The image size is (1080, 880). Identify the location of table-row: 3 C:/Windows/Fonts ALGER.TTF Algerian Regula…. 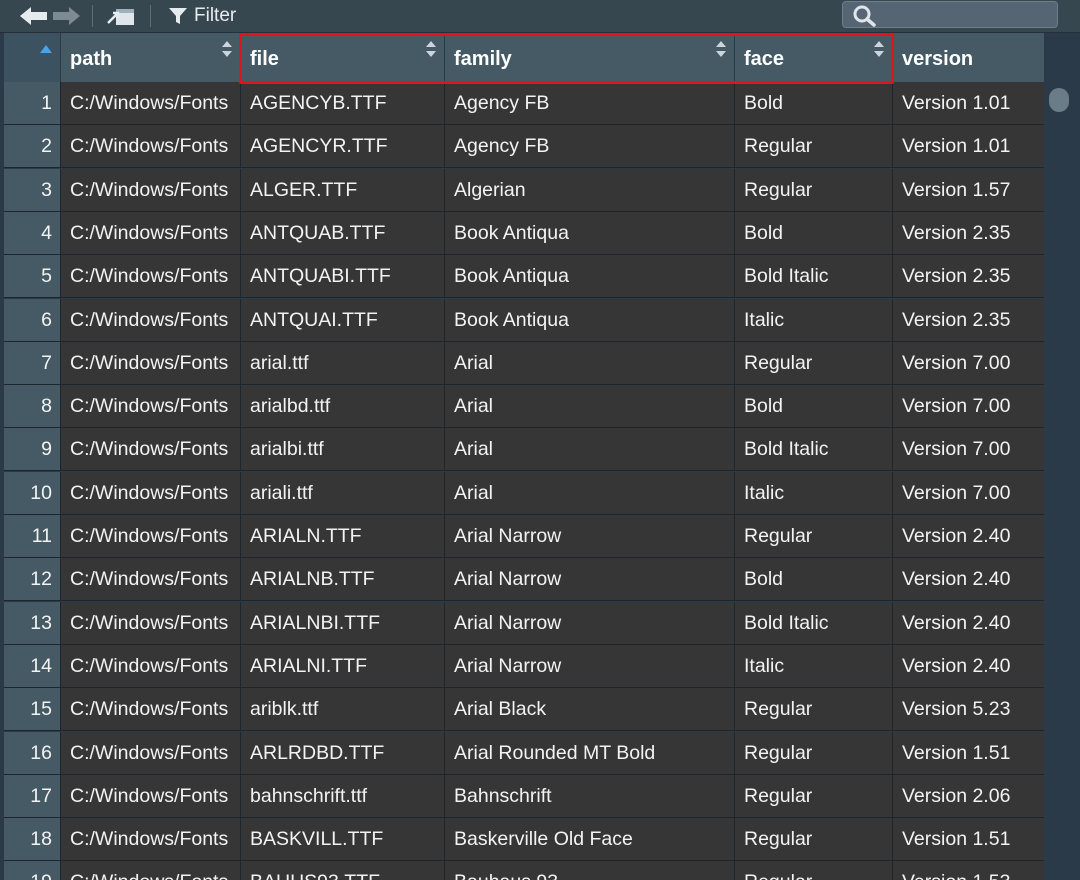
(524, 190).